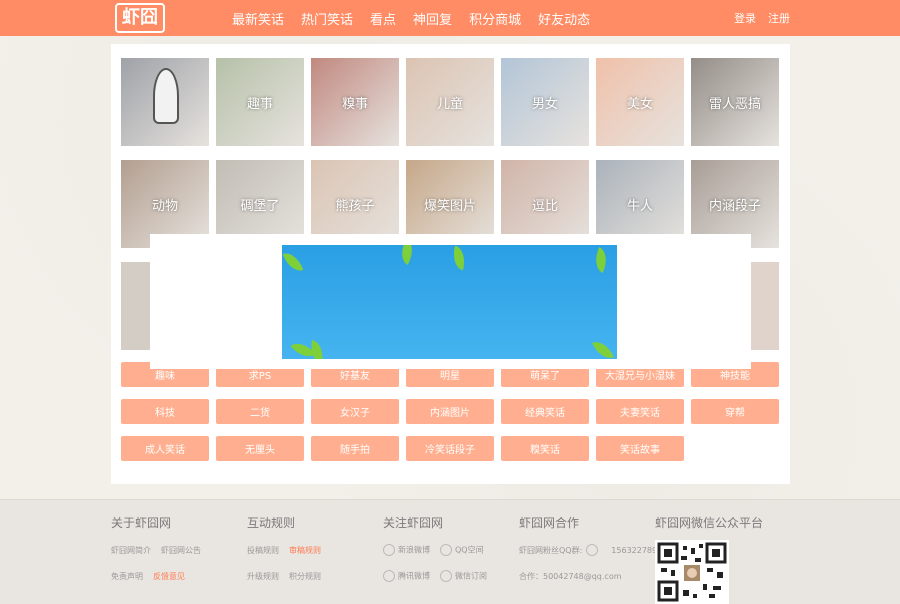  I want to click on tile-label: 儿童, so click(450, 102).